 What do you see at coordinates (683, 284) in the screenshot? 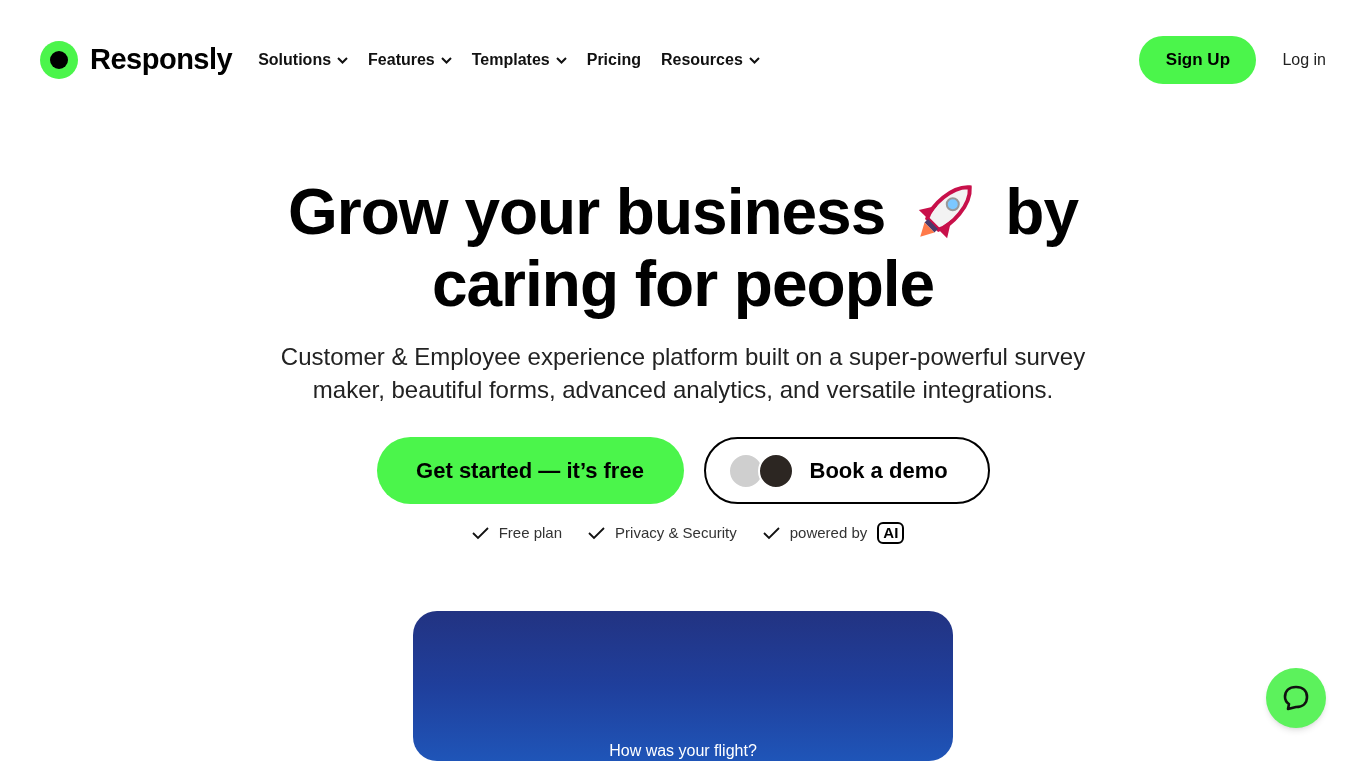
I see `headline: caring for people` at bounding box center [683, 284].